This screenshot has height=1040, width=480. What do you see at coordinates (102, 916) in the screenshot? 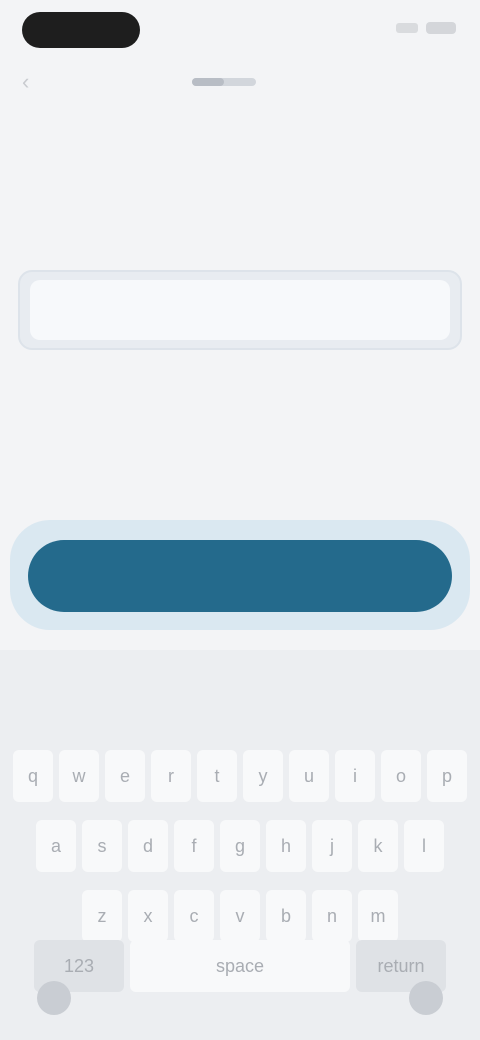
I see `key-z: z` at bounding box center [102, 916].